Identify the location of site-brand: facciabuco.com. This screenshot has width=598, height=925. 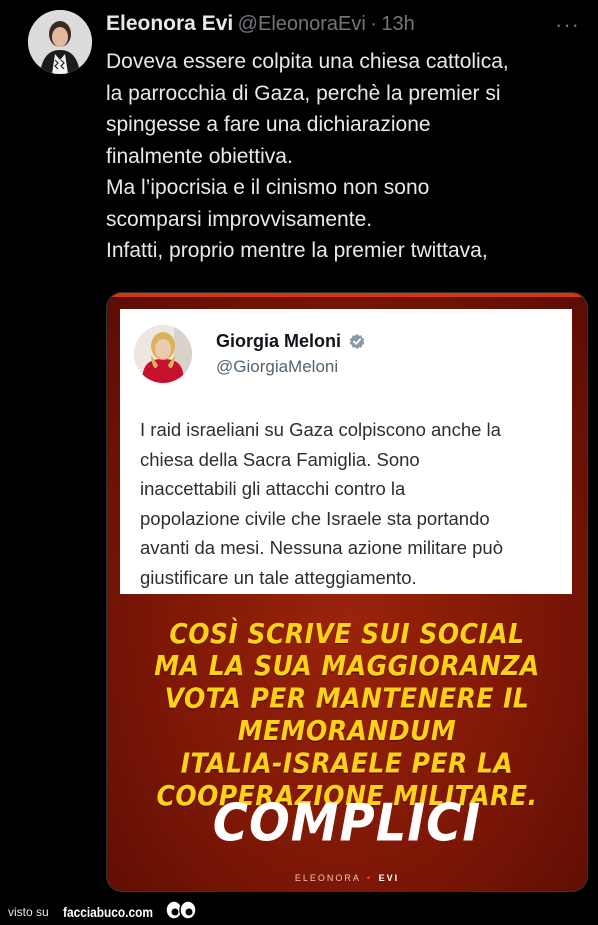
(108, 912).